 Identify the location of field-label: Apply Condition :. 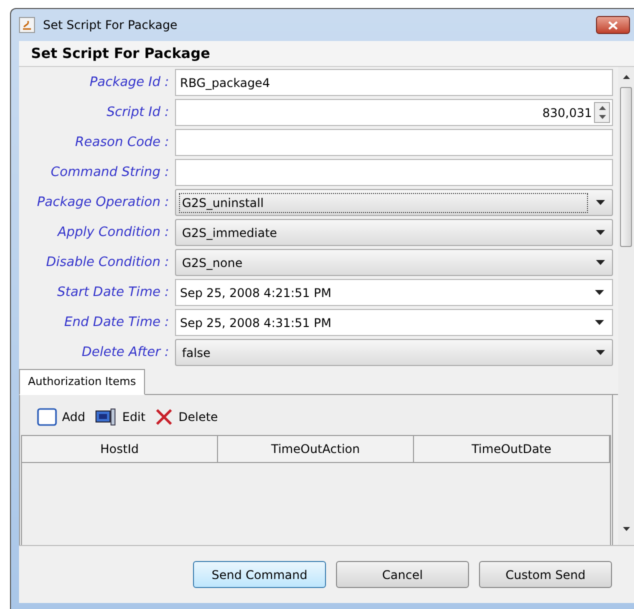
(113, 233).